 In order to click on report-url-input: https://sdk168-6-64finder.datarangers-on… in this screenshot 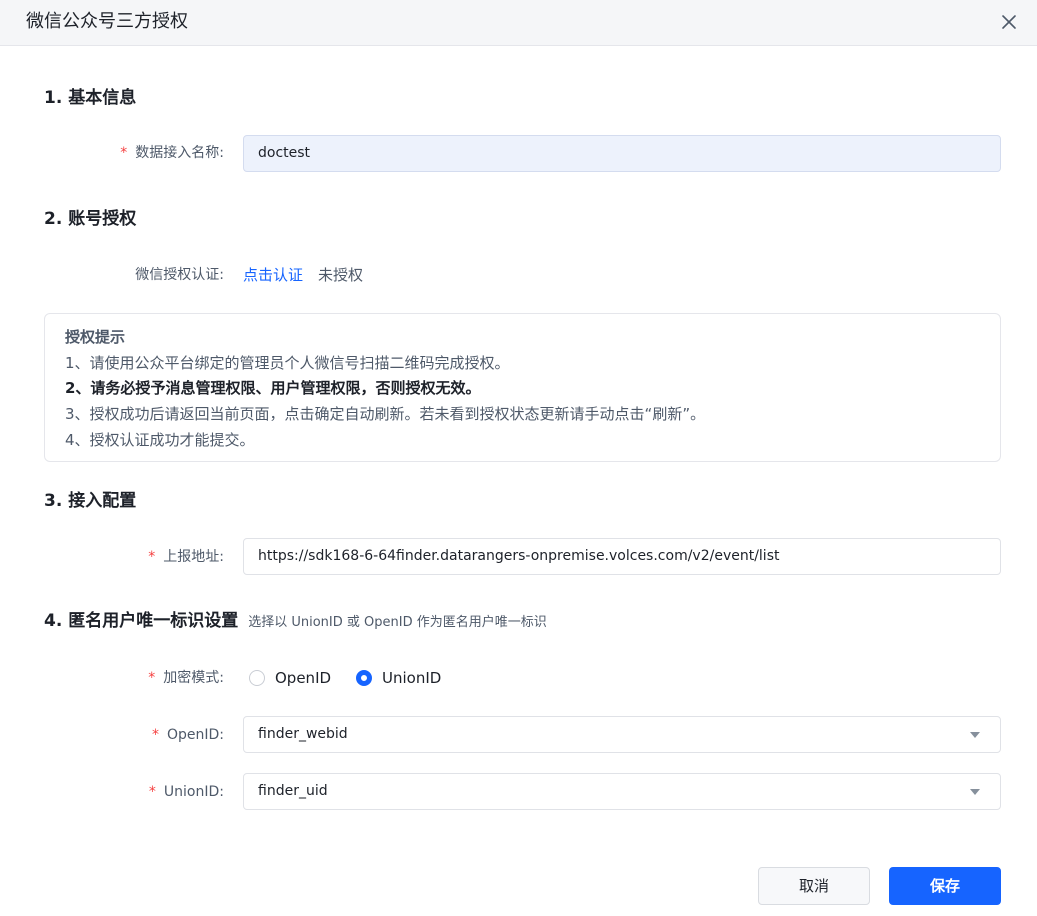, I will do `click(622, 556)`.